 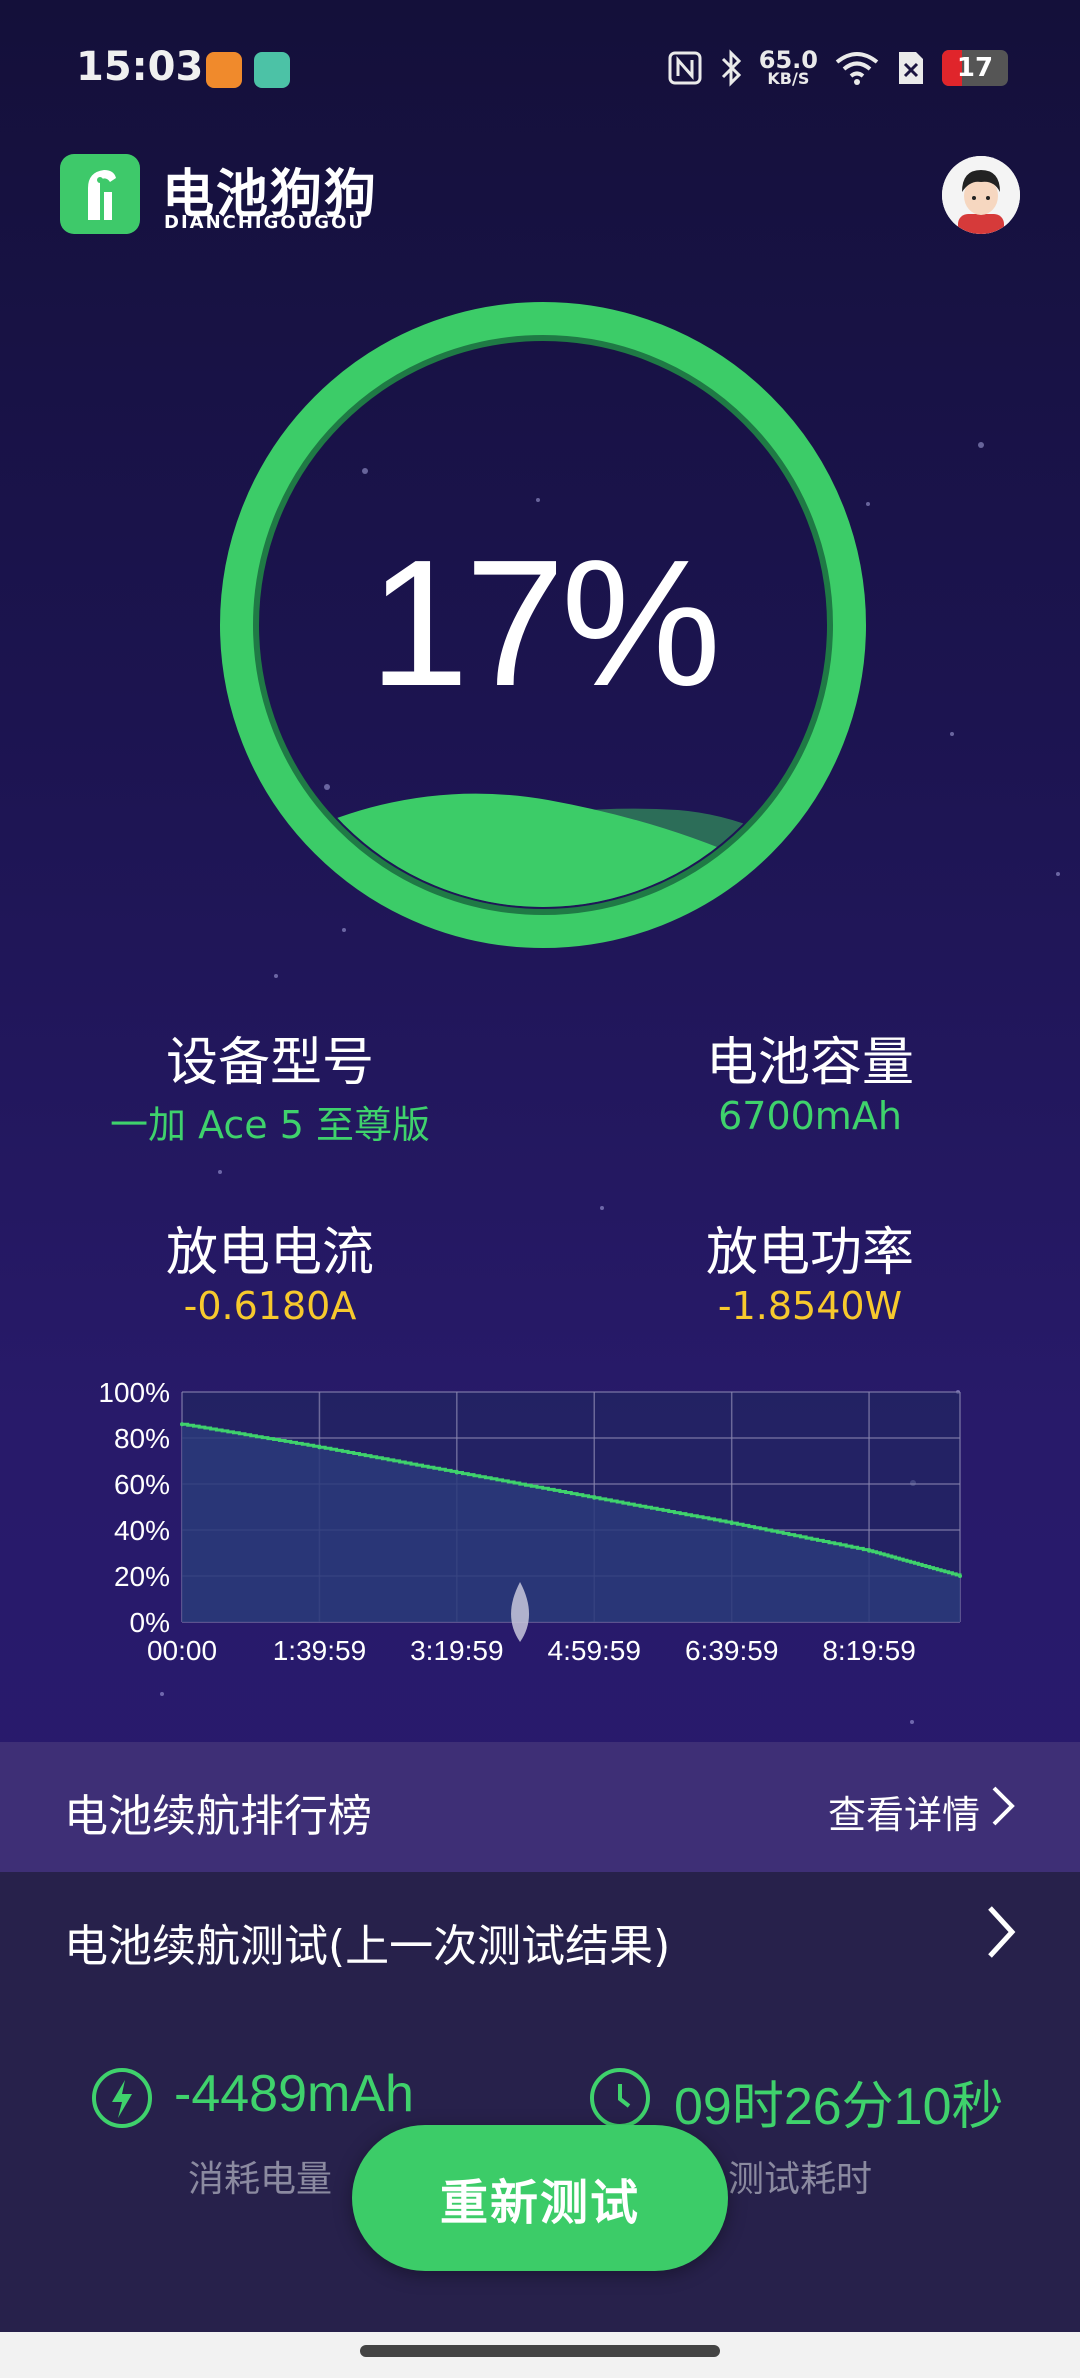 I want to click on capacity-value: 6700mAh, so click(x=810, y=1116).